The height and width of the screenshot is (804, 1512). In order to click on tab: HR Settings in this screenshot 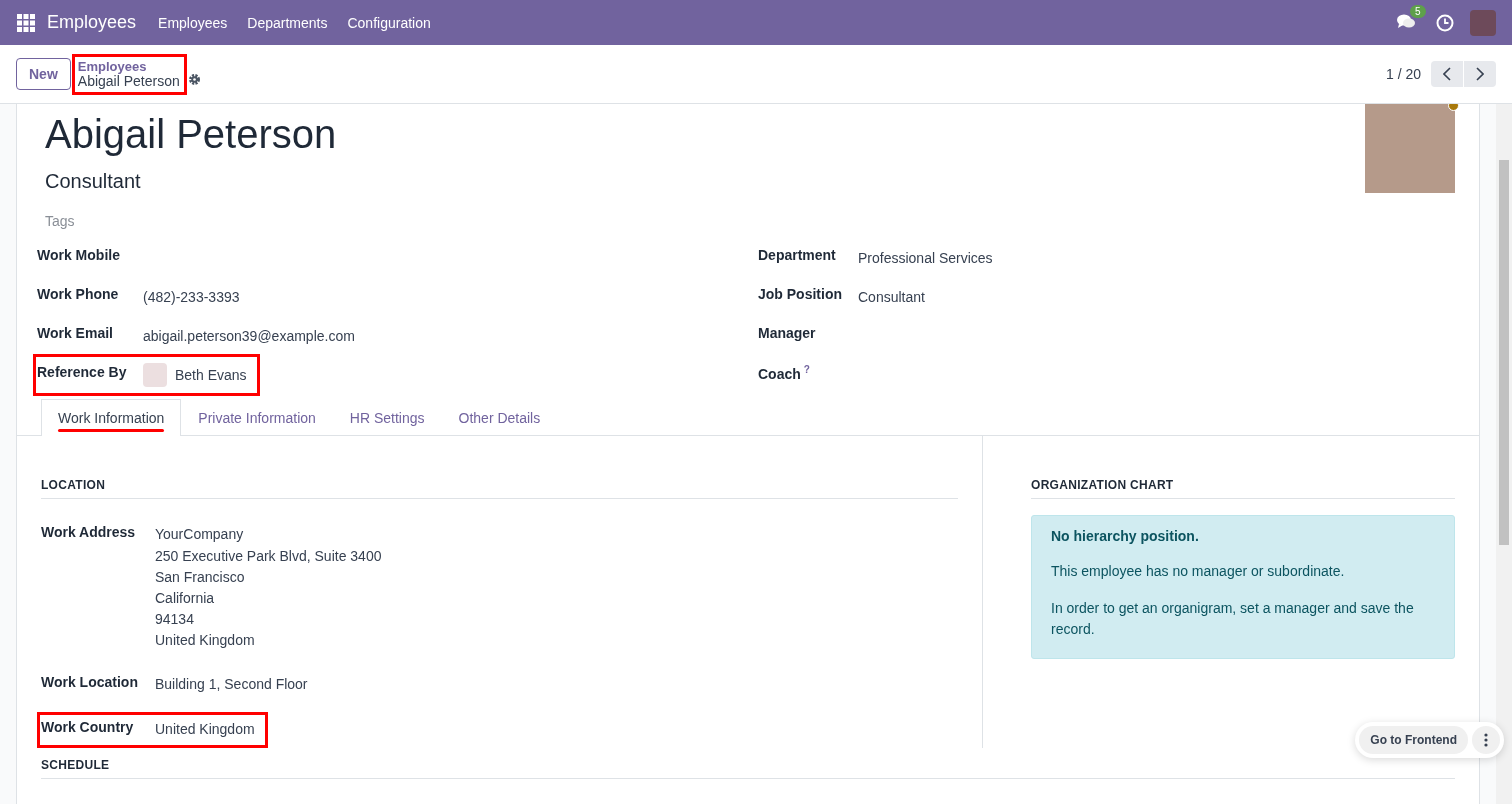, I will do `click(387, 417)`.